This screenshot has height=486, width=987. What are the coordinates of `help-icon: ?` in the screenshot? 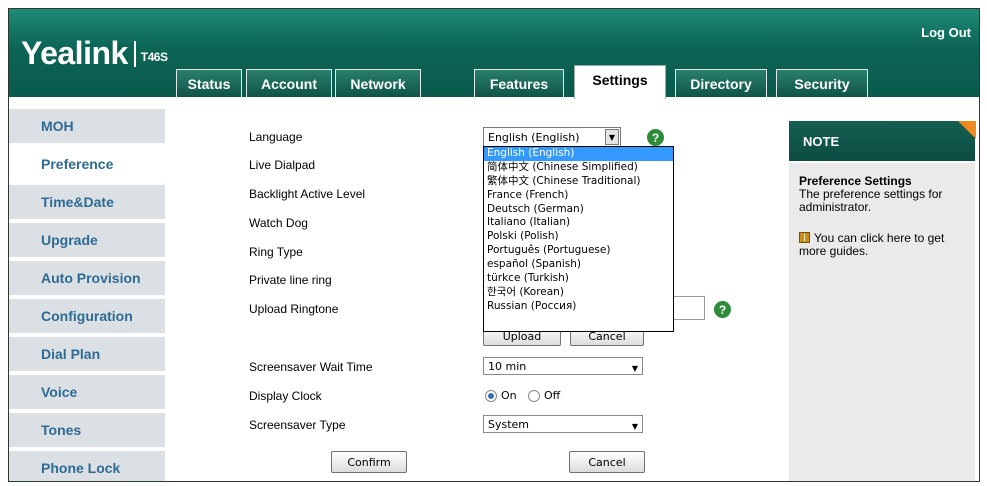 It's located at (655, 137).